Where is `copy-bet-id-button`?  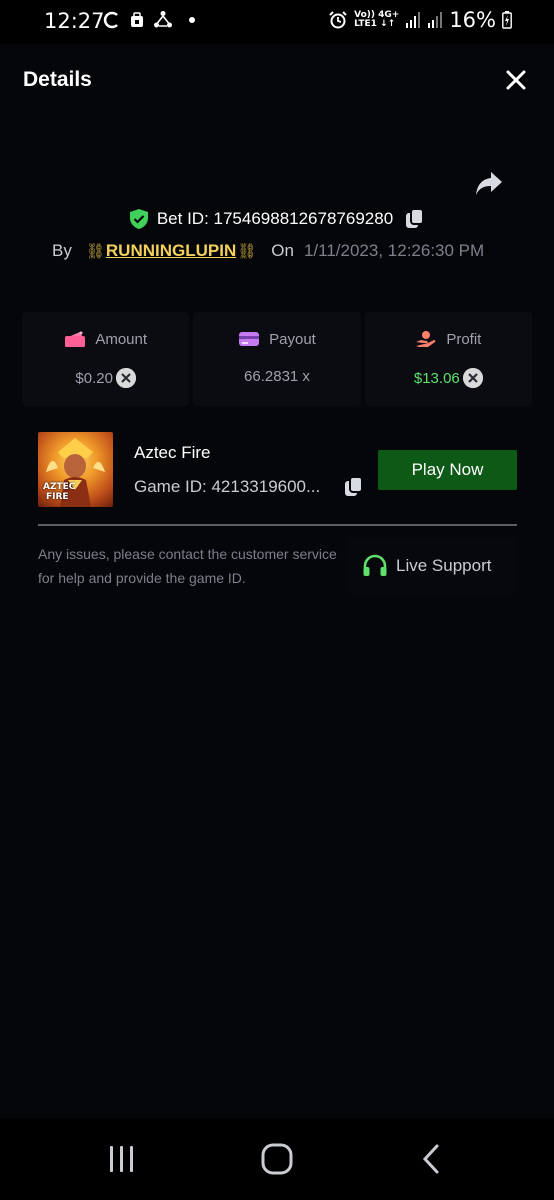
copy-bet-id-button is located at coordinates (415, 219).